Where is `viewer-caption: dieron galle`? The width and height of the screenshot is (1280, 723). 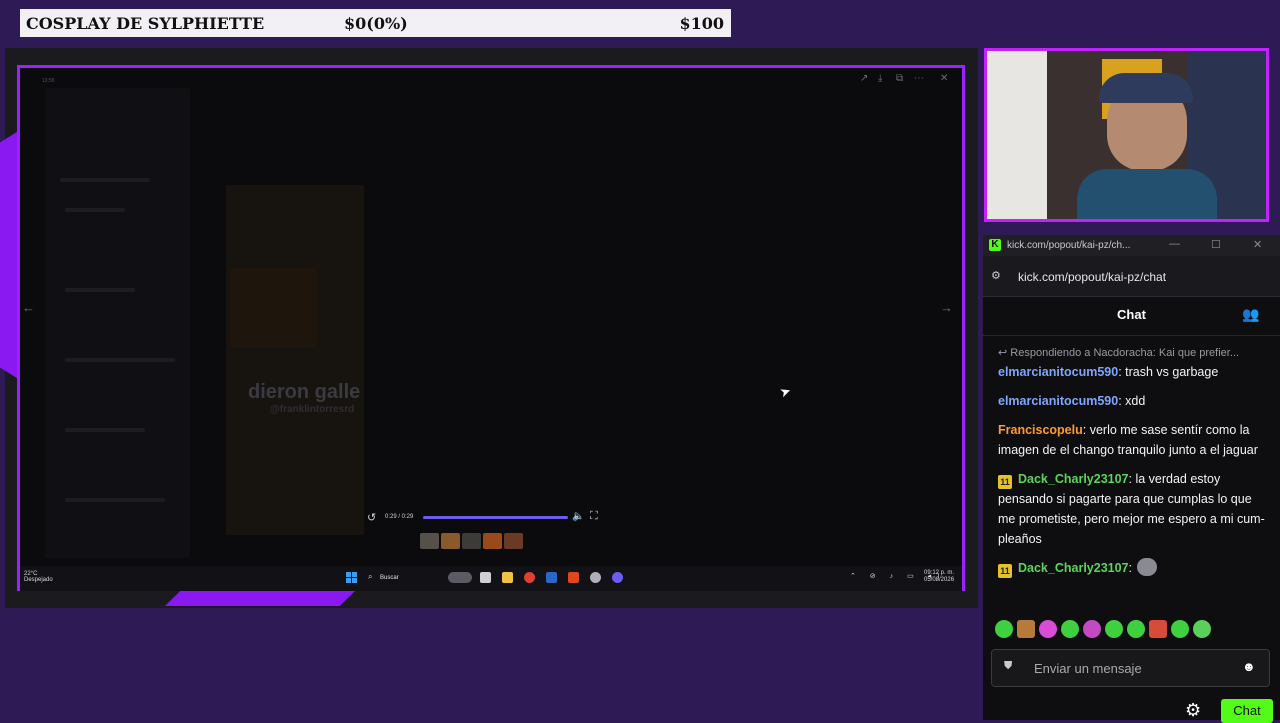 viewer-caption: dieron galle is located at coordinates (304, 392).